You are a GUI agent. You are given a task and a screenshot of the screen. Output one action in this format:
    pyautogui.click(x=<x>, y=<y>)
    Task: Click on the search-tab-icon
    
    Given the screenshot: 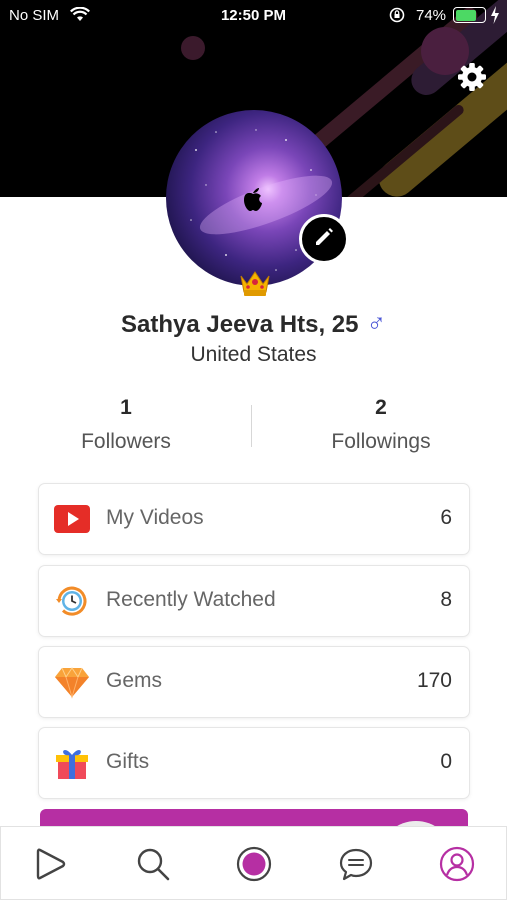 What is the action you would take?
    pyautogui.click(x=153, y=864)
    